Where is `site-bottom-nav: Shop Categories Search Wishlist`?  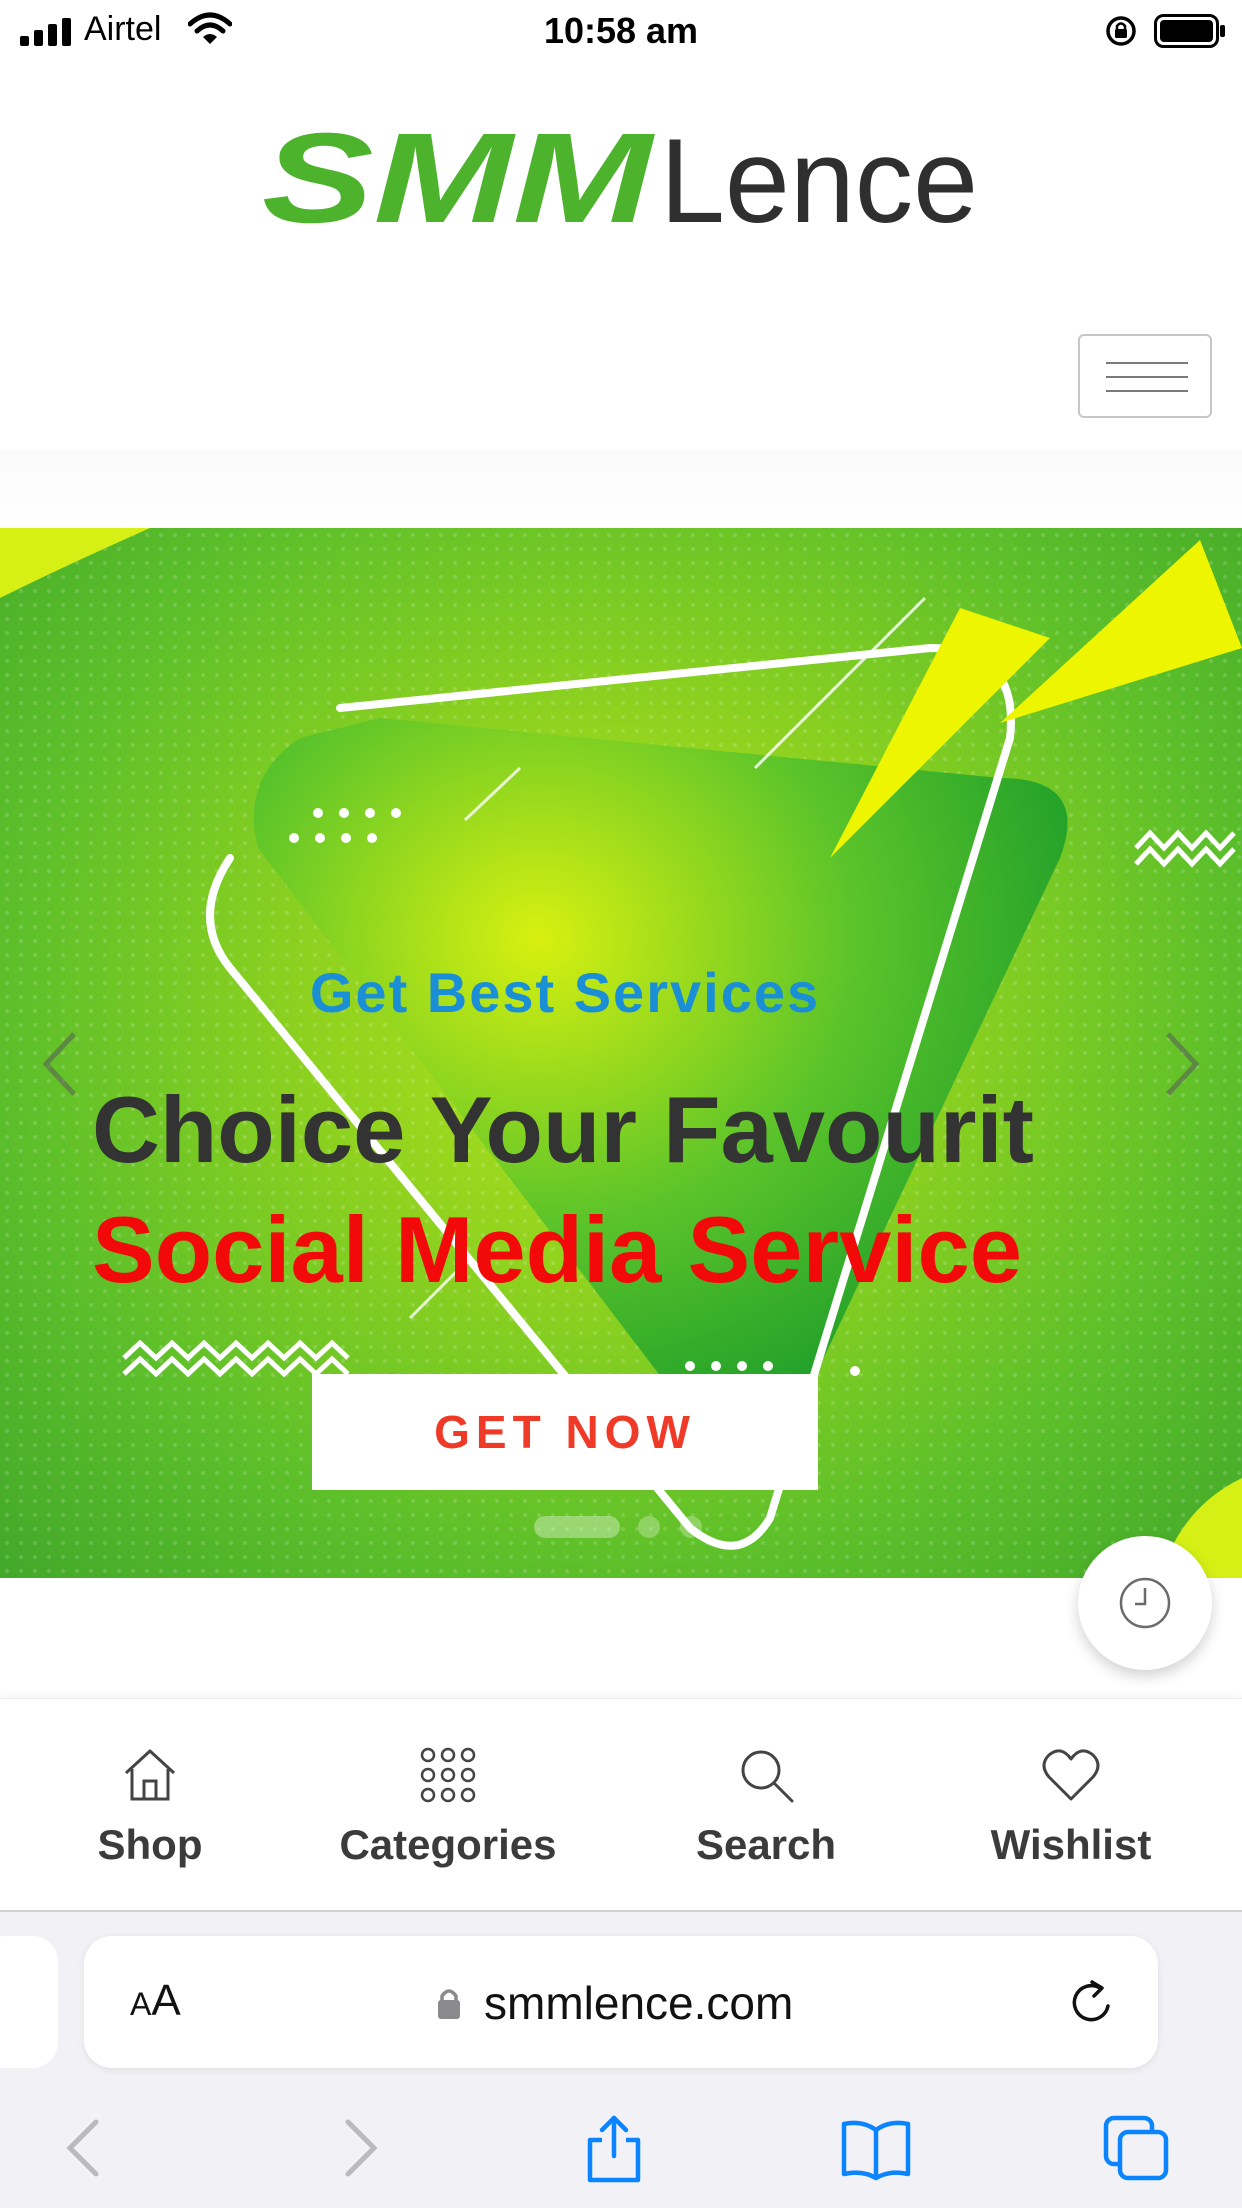 site-bottom-nav: Shop Categories Search Wishlist is located at coordinates (621, 1805).